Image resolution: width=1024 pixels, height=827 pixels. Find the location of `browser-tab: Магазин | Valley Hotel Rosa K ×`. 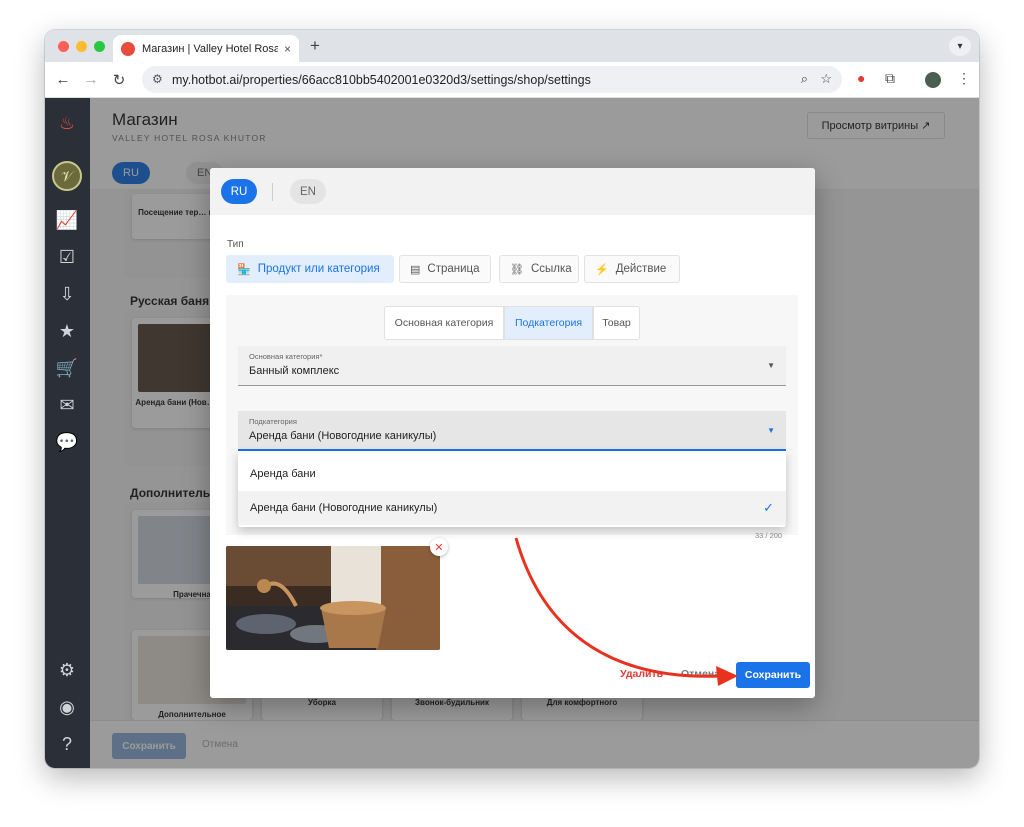

browser-tab: Магазин | Valley Hotel Rosa K × is located at coordinates (206, 48).